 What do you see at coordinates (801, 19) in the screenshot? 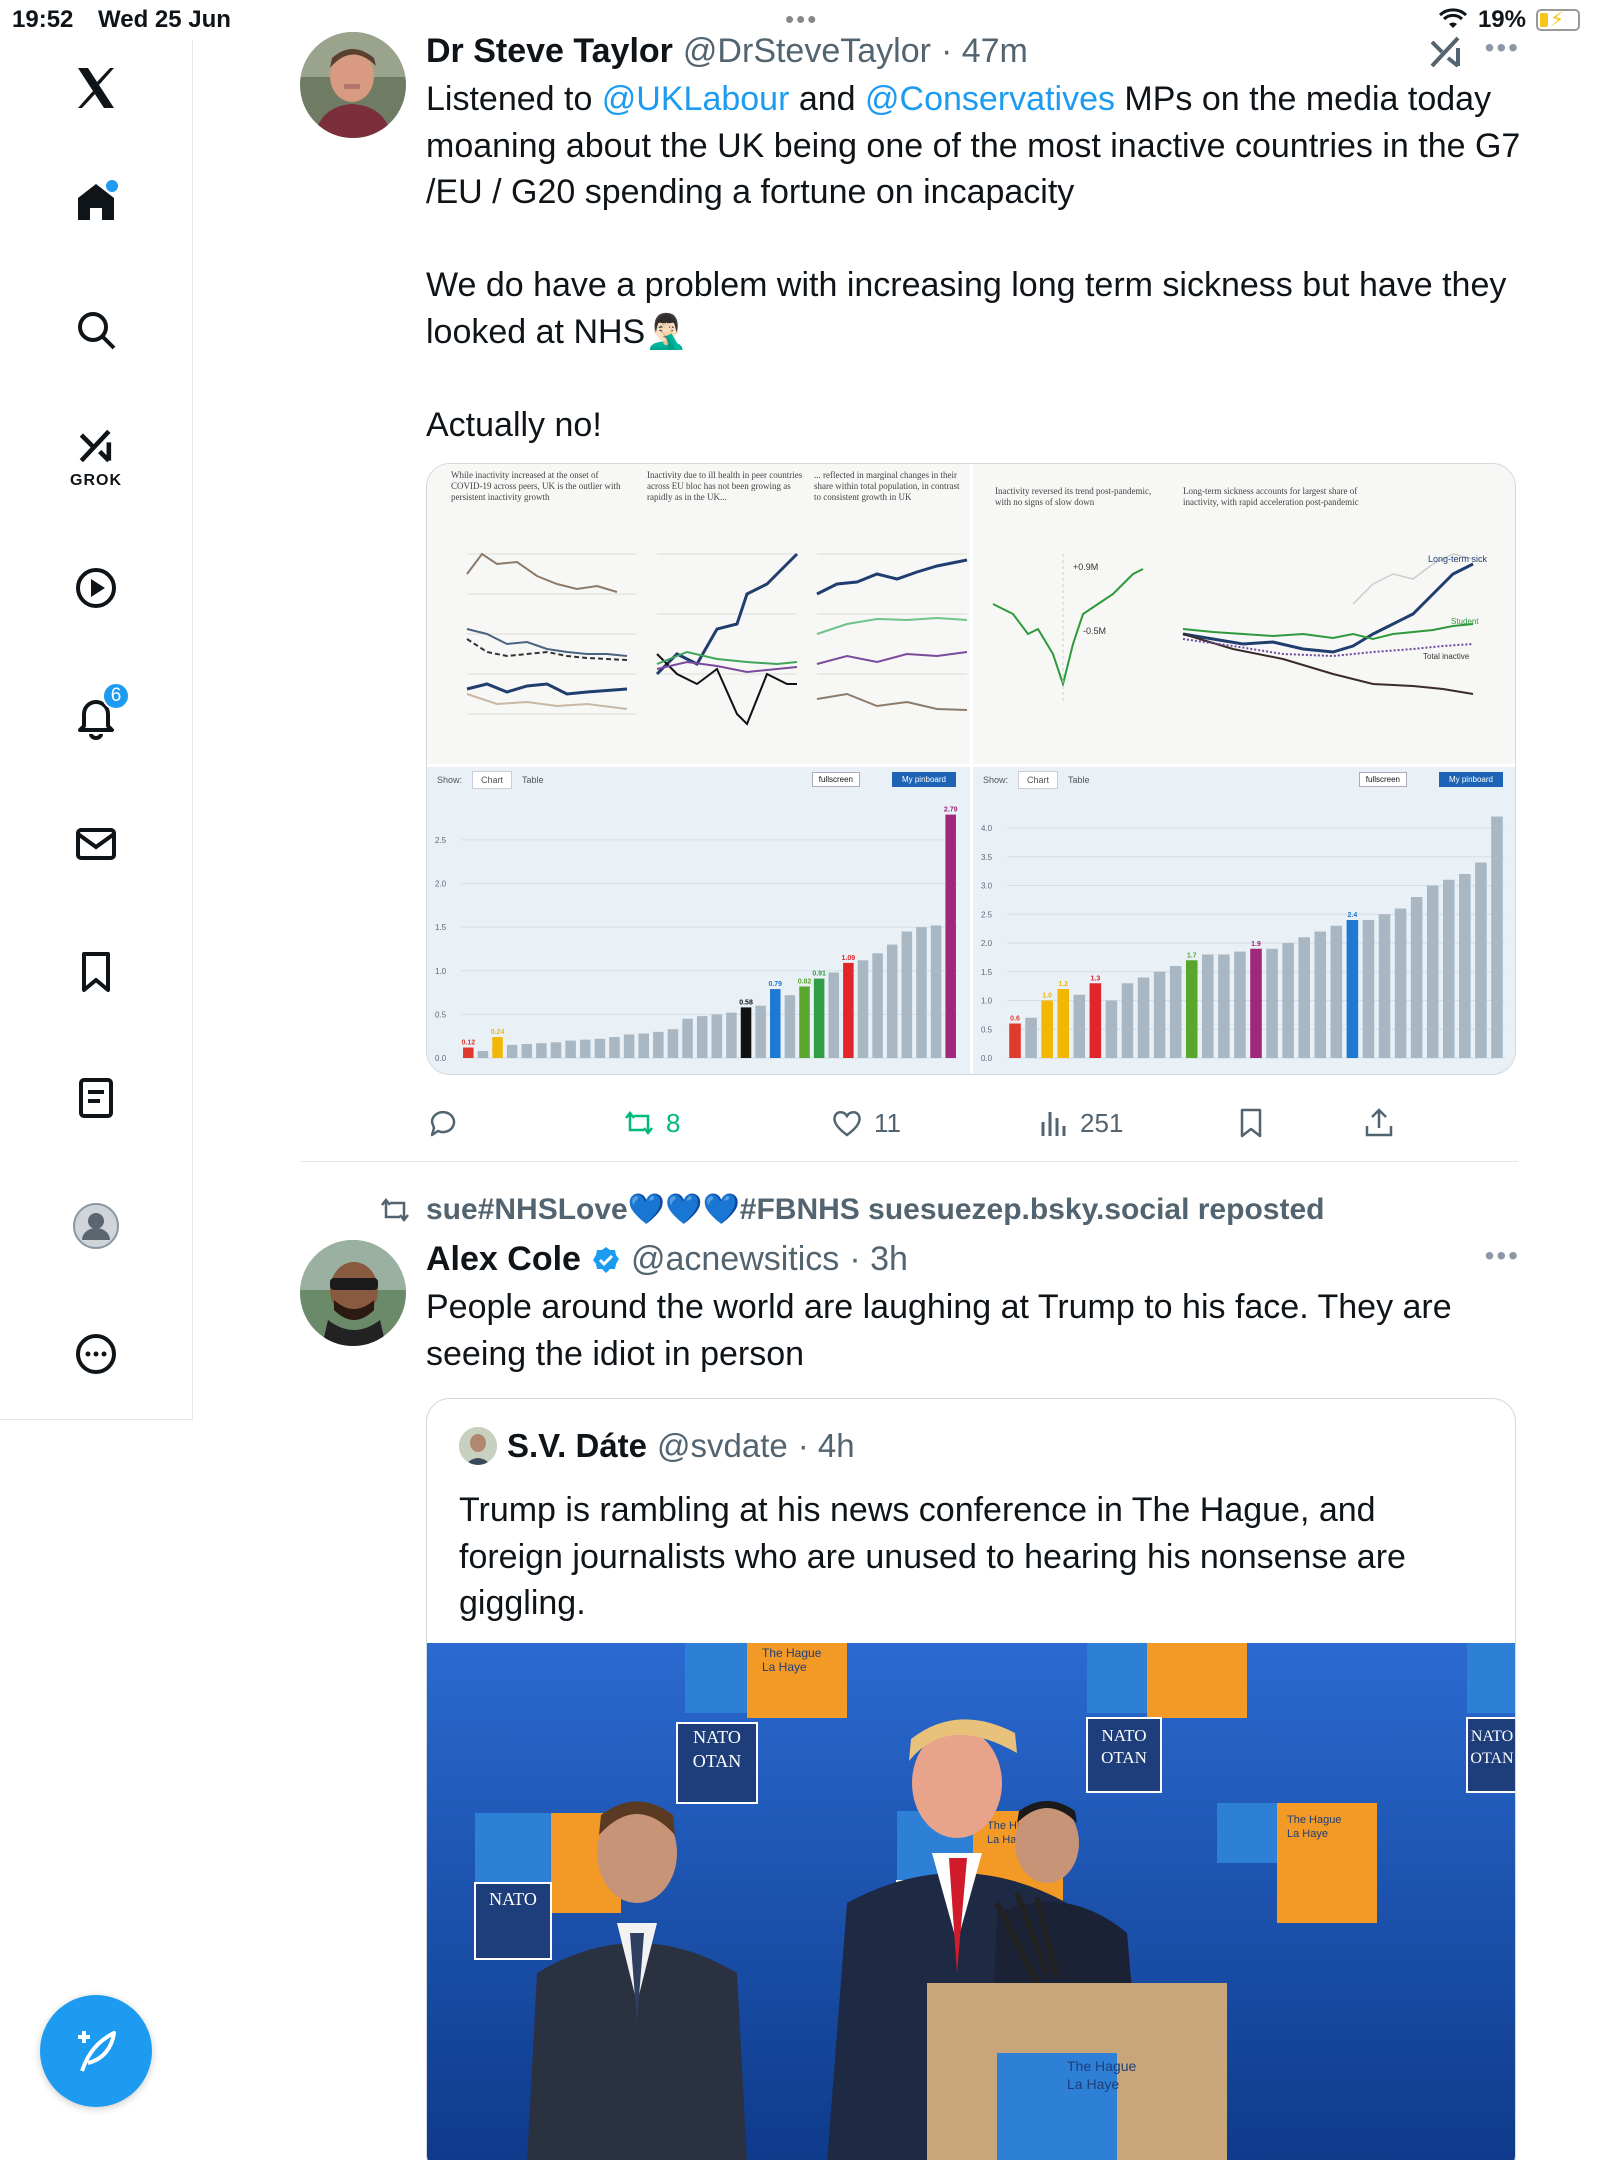
I see `multitasking-dots-icon: •••` at bounding box center [801, 19].